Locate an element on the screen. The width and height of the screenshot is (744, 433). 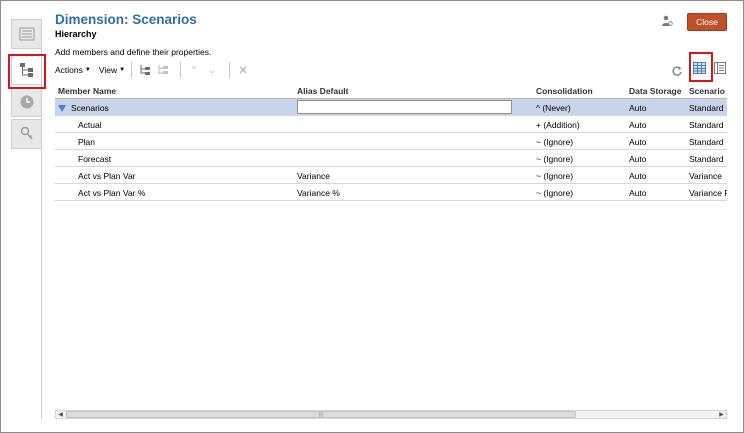
clock-icon is located at coordinates (26, 102).